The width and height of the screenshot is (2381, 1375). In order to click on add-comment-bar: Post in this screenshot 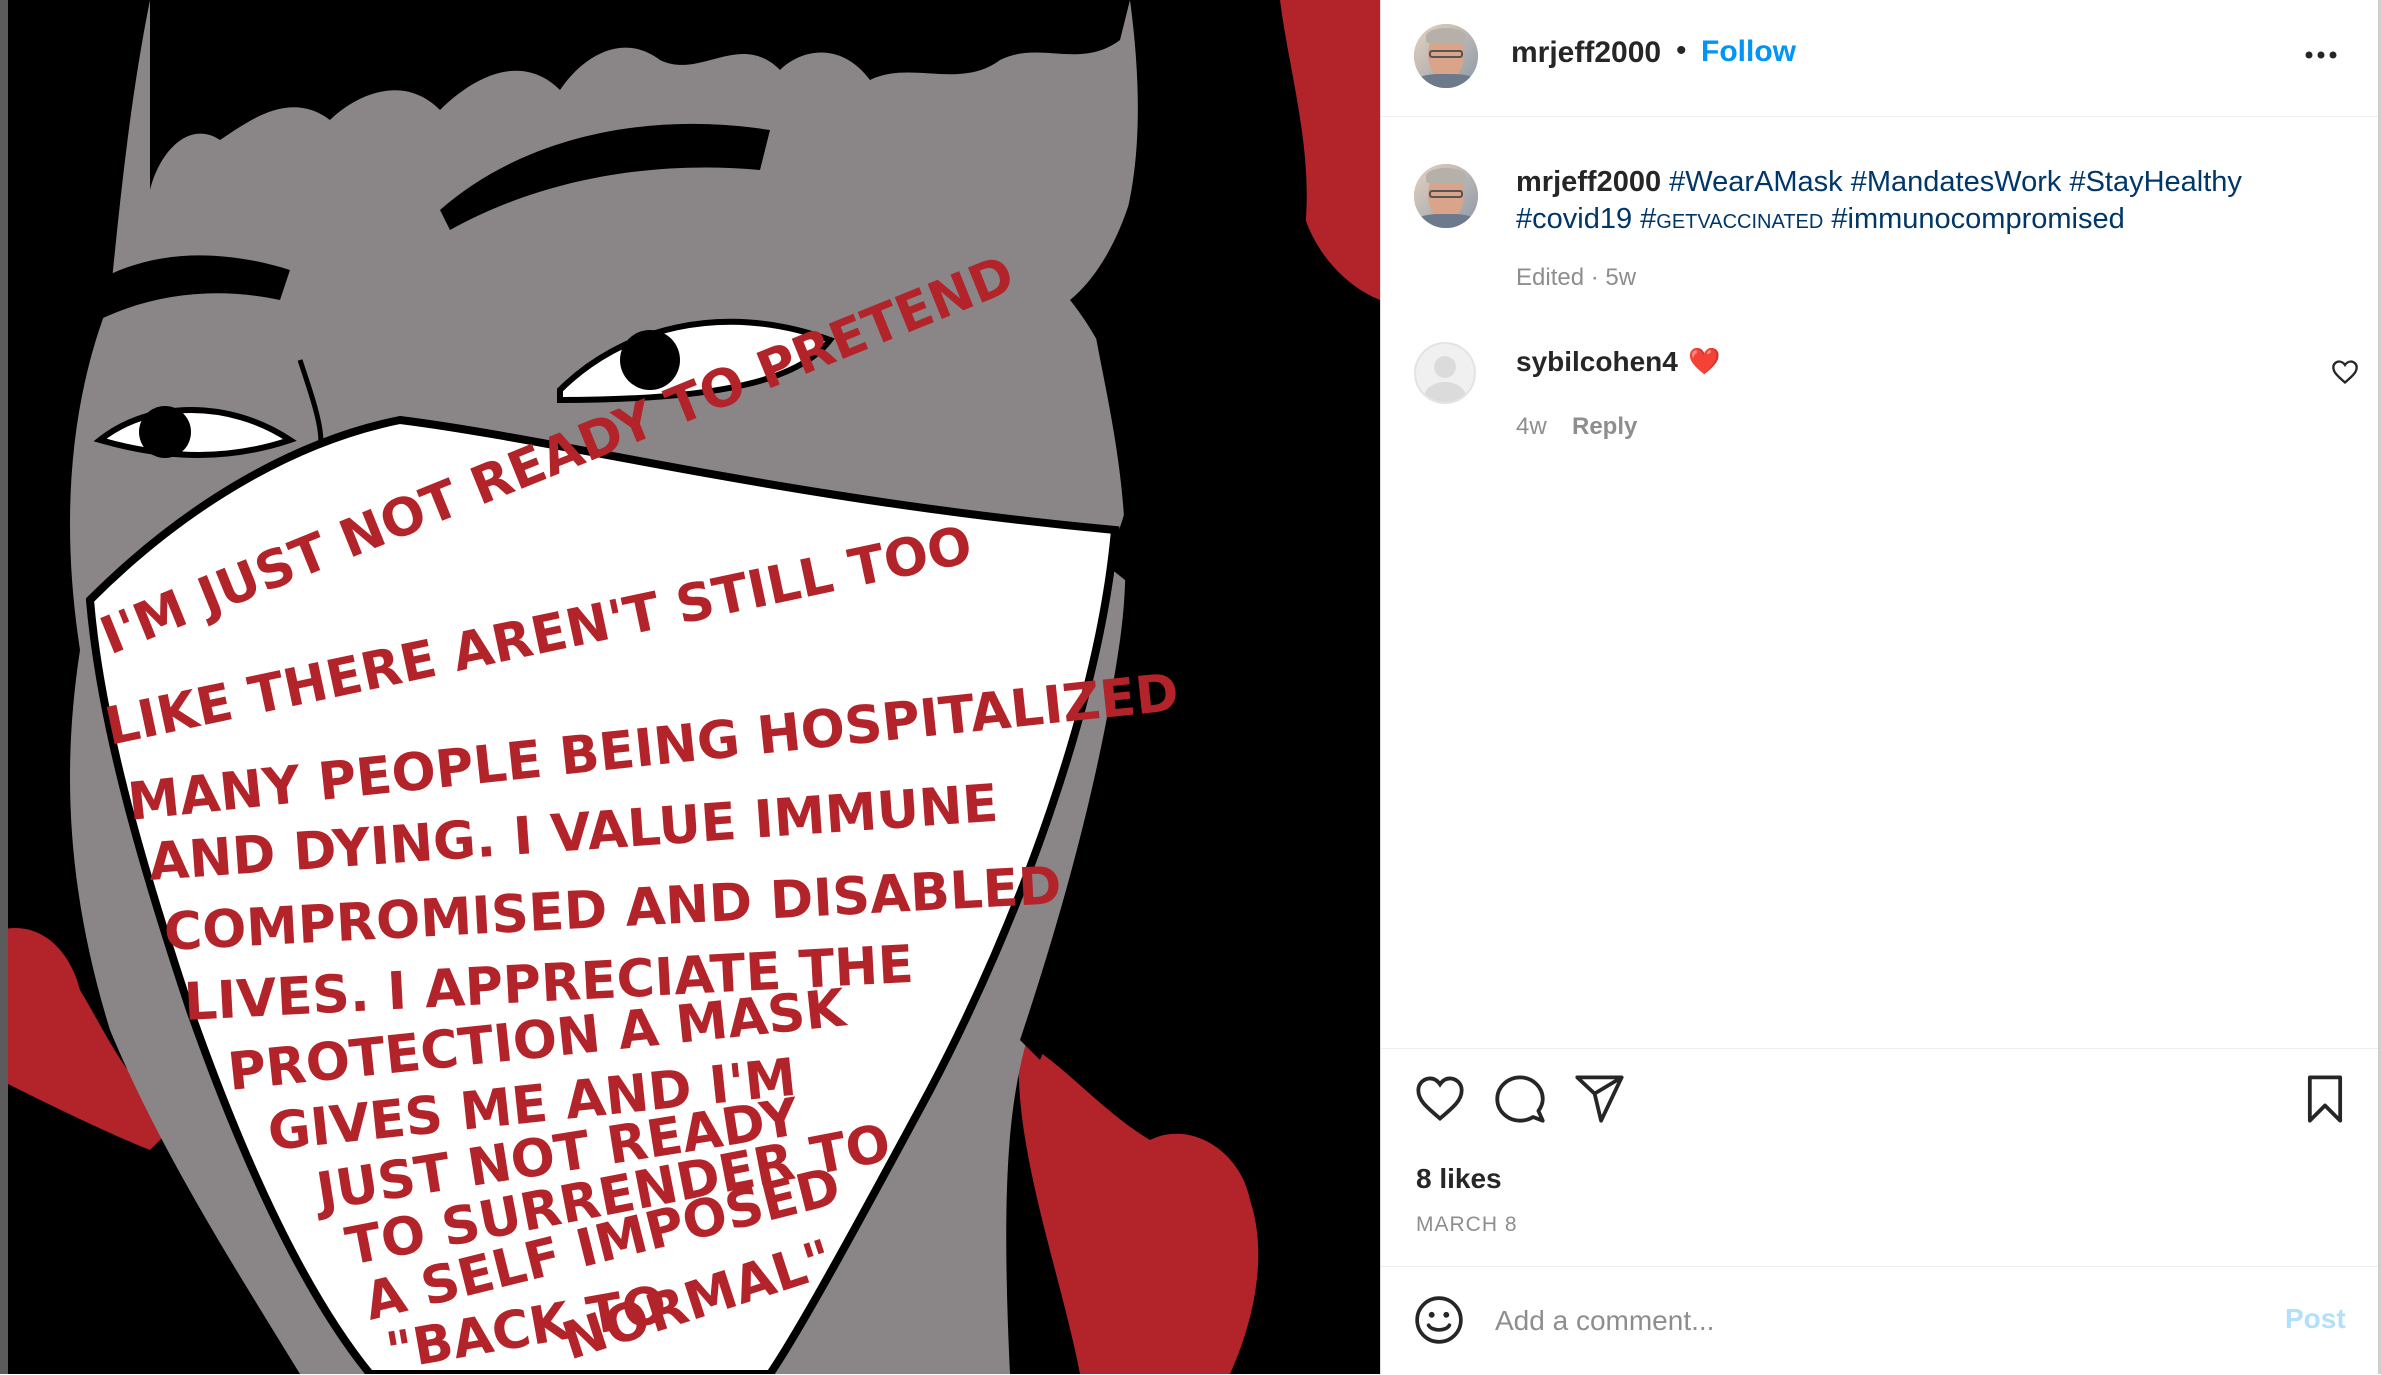, I will do `click(1880, 1320)`.